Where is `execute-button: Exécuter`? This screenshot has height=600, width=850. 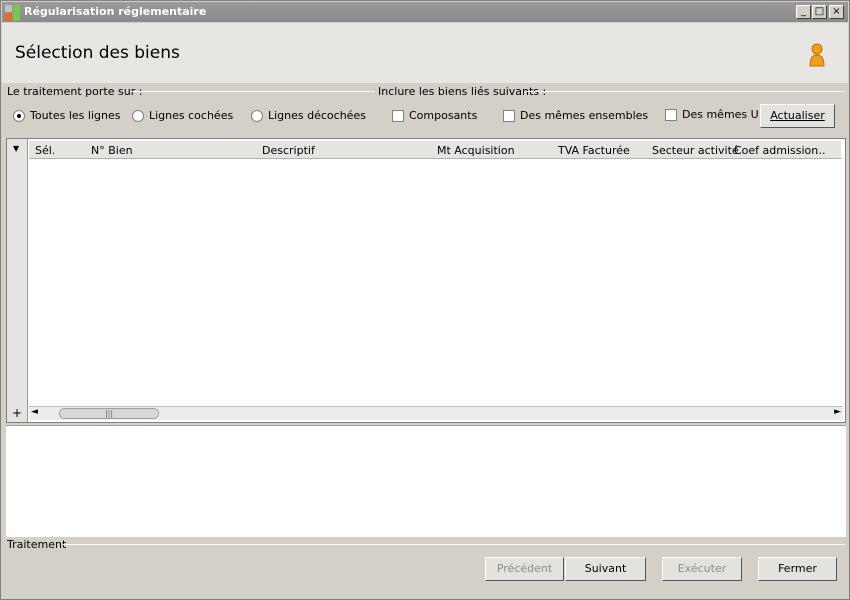 execute-button: Exécuter is located at coordinates (702, 569).